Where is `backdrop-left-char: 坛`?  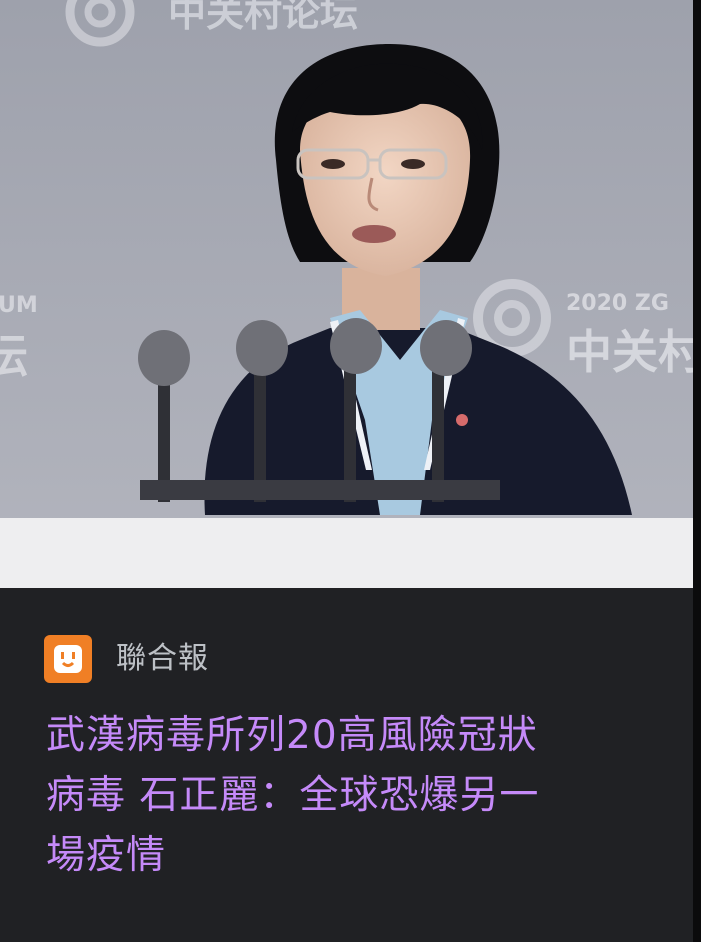
backdrop-left-char: 坛 is located at coordinates (14, 356).